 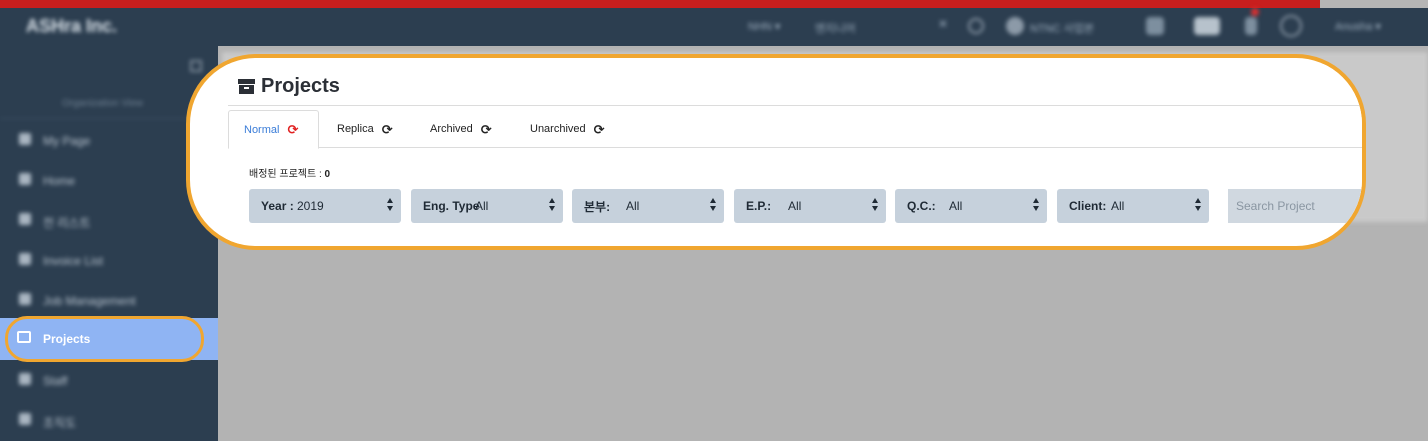 I want to click on page-title: Projects, so click(x=289, y=86).